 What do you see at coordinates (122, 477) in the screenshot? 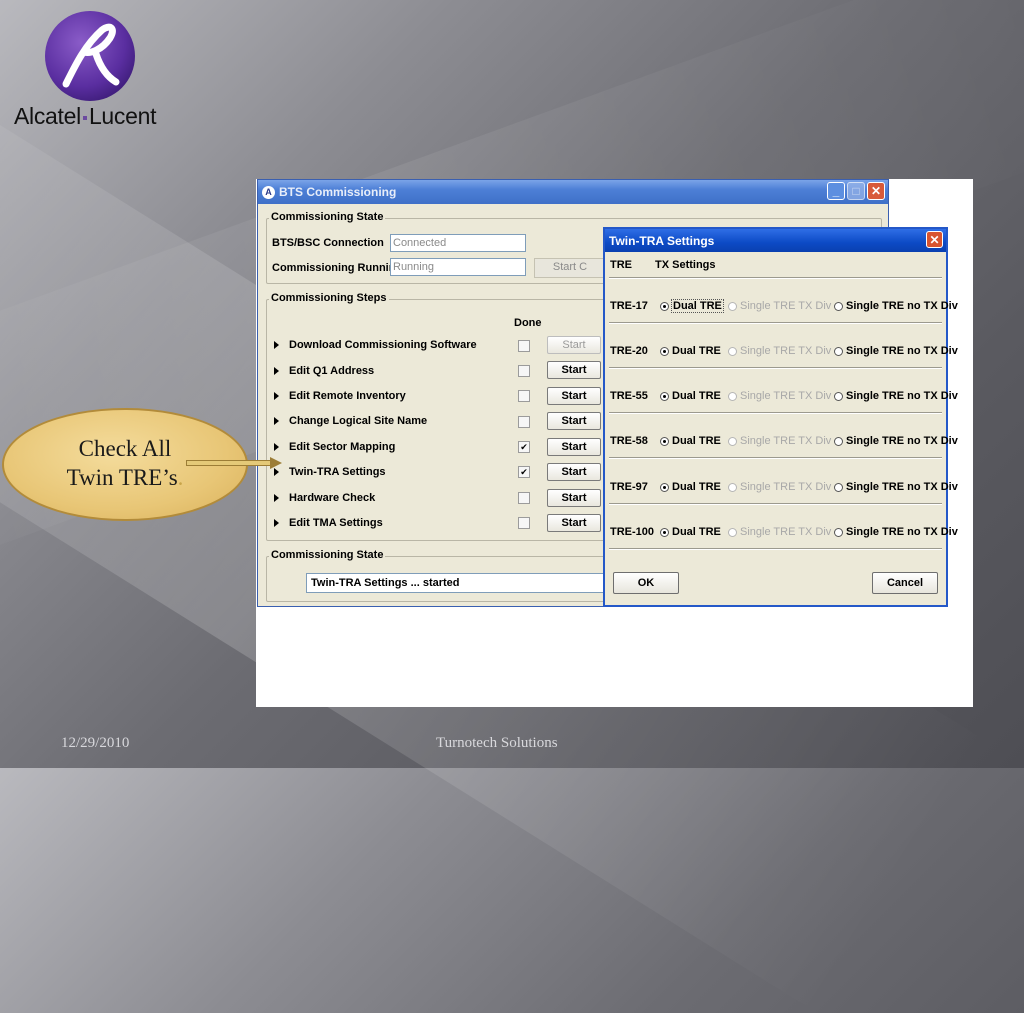
I see `callout-line2: Twin TRE’s` at bounding box center [122, 477].